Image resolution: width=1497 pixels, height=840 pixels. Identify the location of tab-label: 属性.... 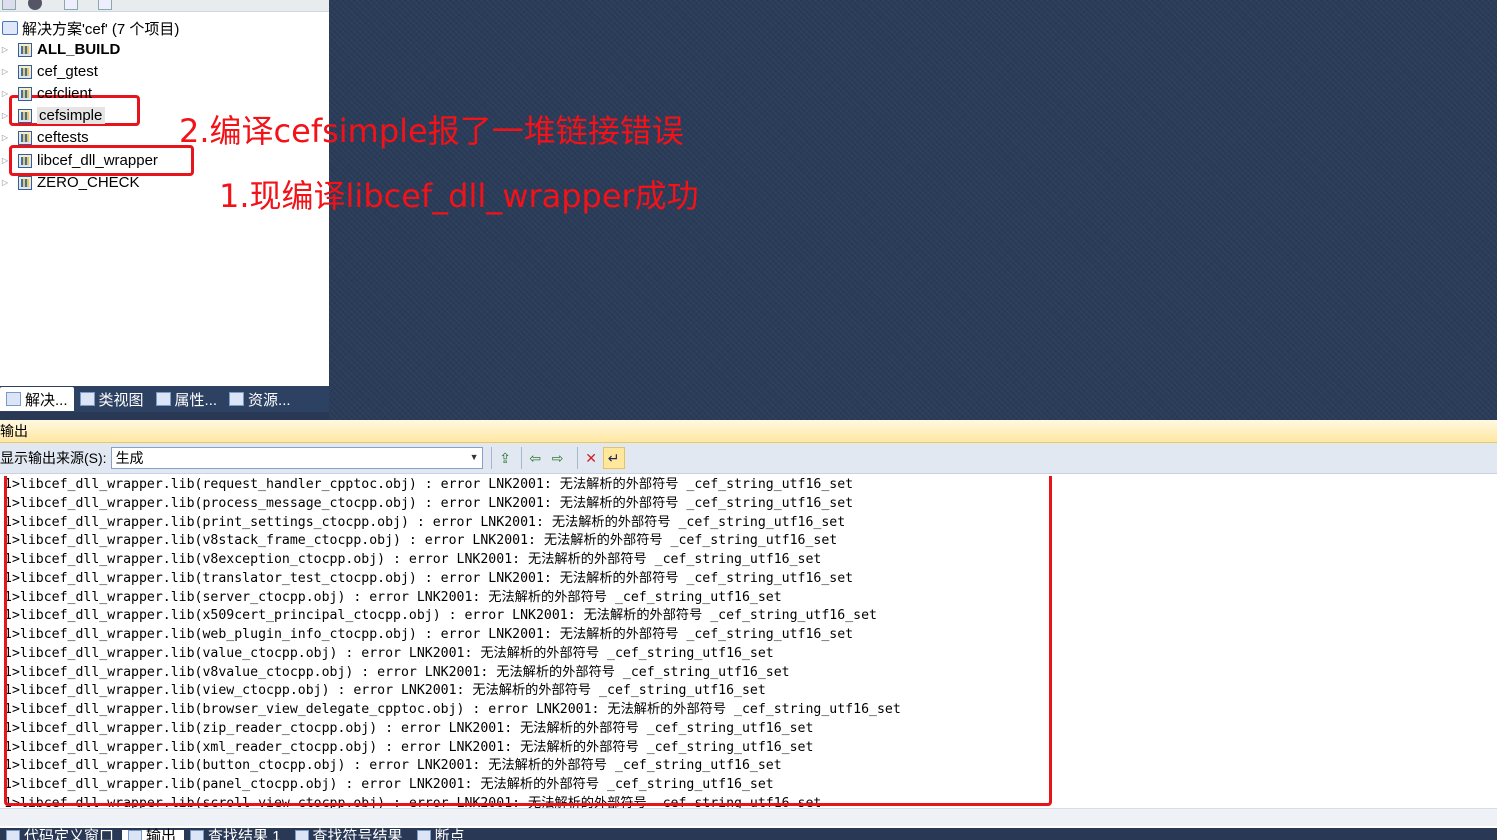
(196, 400).